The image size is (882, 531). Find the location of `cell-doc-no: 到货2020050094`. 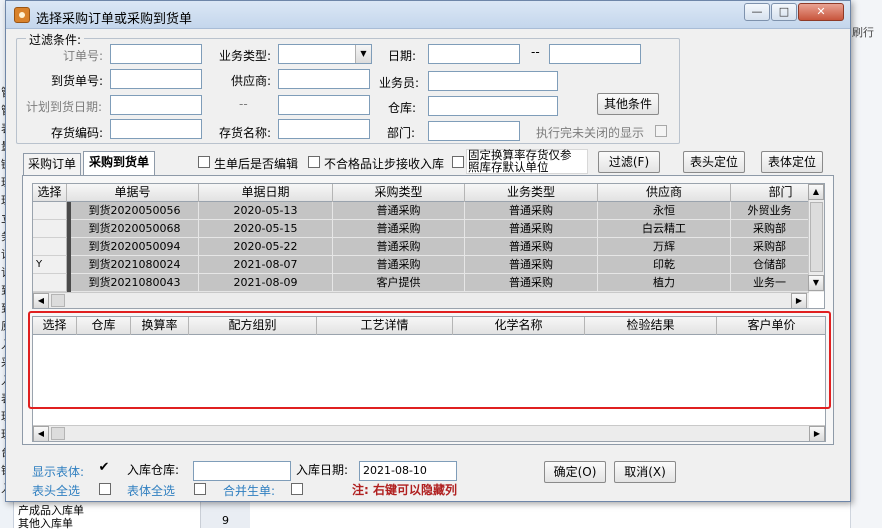

cell-doc-no: 到货2020050094 is located at coordinates (135, 247).